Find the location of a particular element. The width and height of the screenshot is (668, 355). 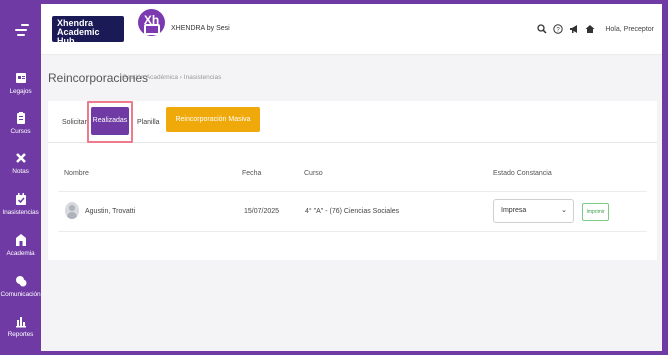

sidebar-item-label: Notas is located at coordinates (20, 171).